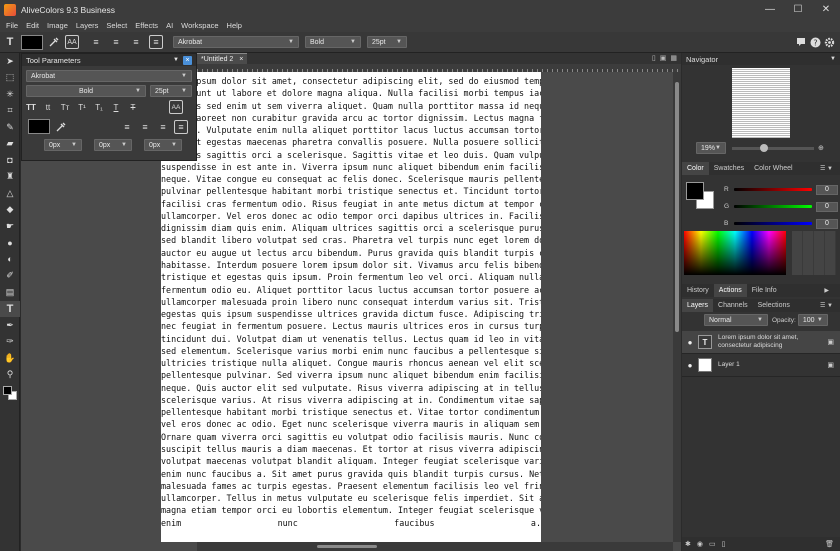 Image resolution: width=840 pixels, height=551 pixels. Describe the element at coordinates (826, 168) in the screenshot. I see `color-panel-menu-icon: ☰ ▼` at that location.